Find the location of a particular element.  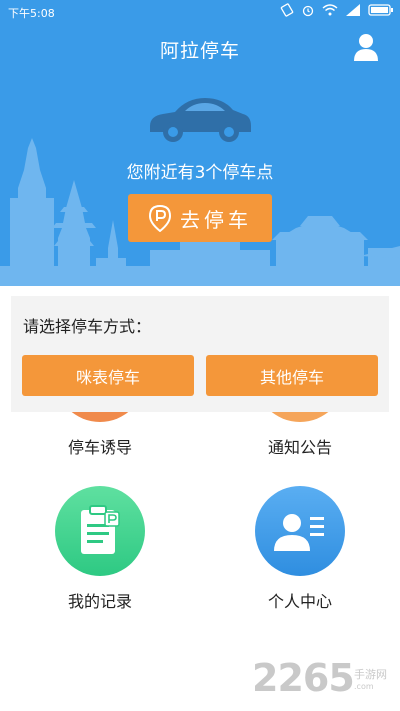

menu-label-guide: 停车诱导 is located at coordinates (99, 447).